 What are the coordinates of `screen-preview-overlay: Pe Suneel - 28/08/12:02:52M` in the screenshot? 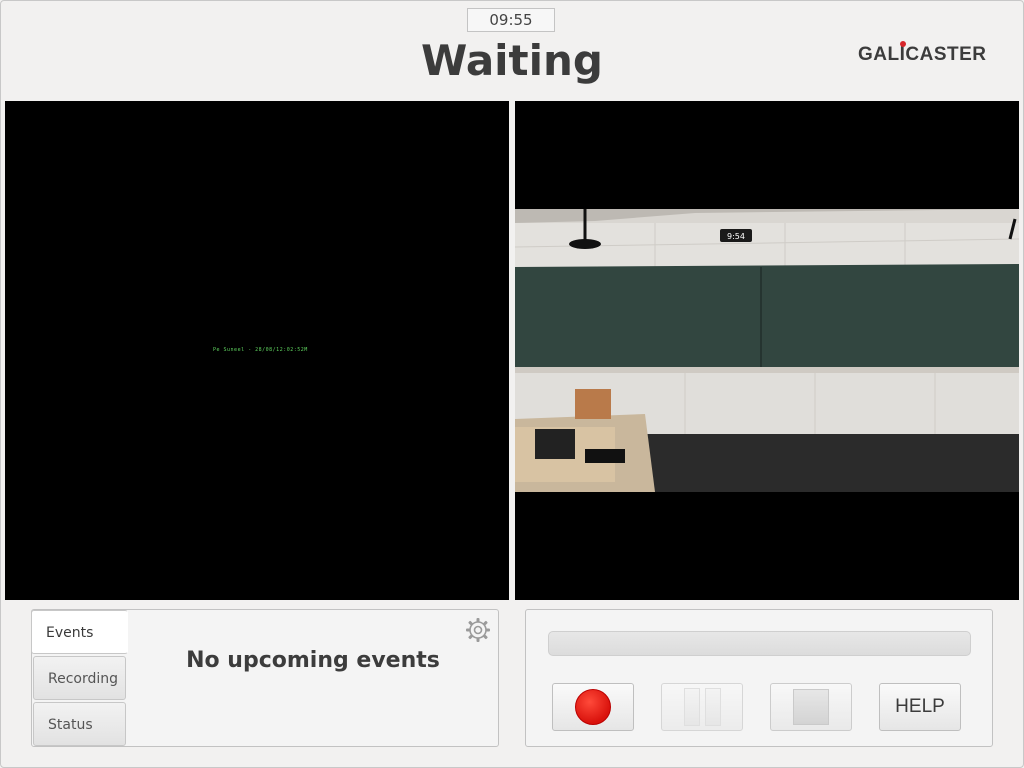 It's located at (260, 350).